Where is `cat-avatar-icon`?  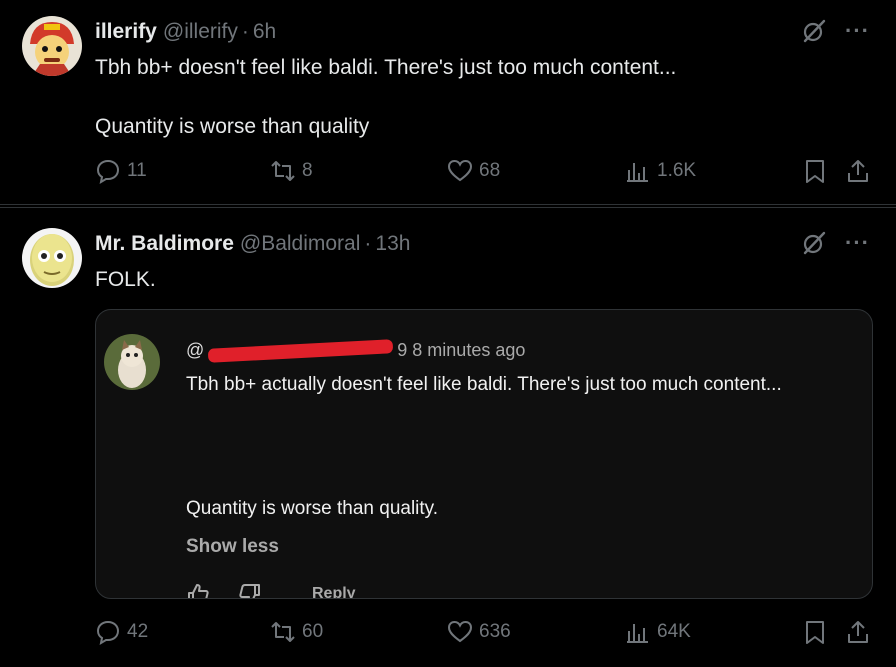
cat-avatar-icon is located at coordinates (132, 362).